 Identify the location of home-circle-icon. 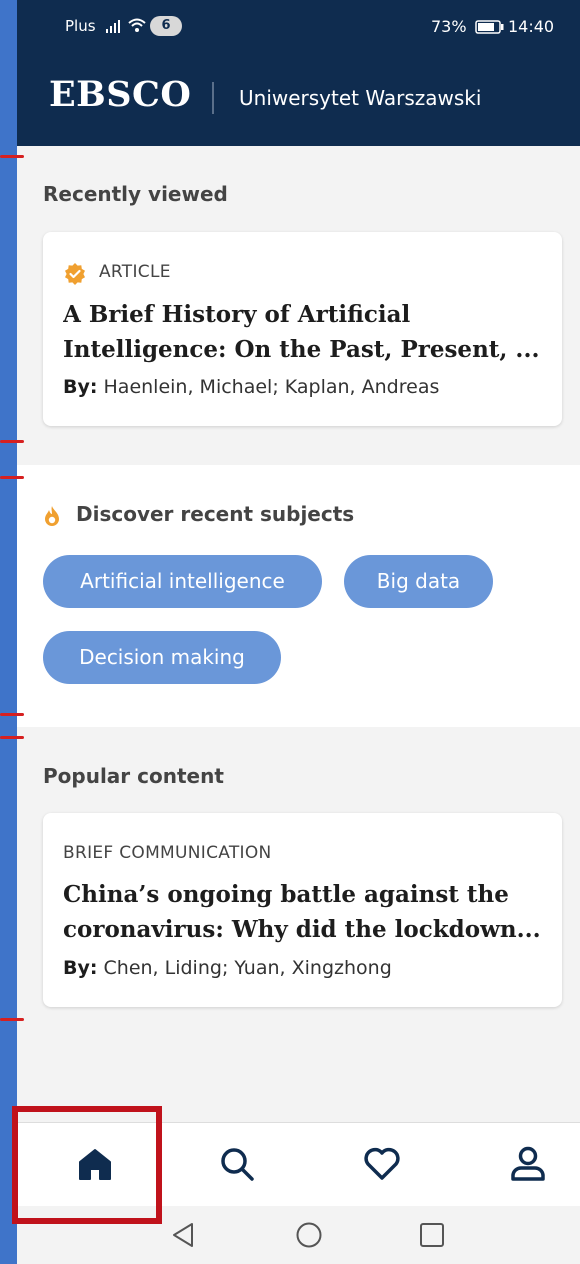
(309, 1235).